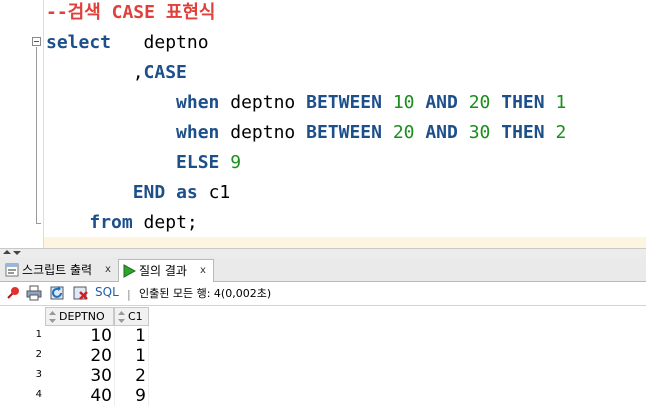 Image resolution: width=646 pixels, height=419 pixels. What do you see at coordinates (143, 163) in the screenshot?
I see `code-line: ELSE 9` at bounding box center [143, 163].